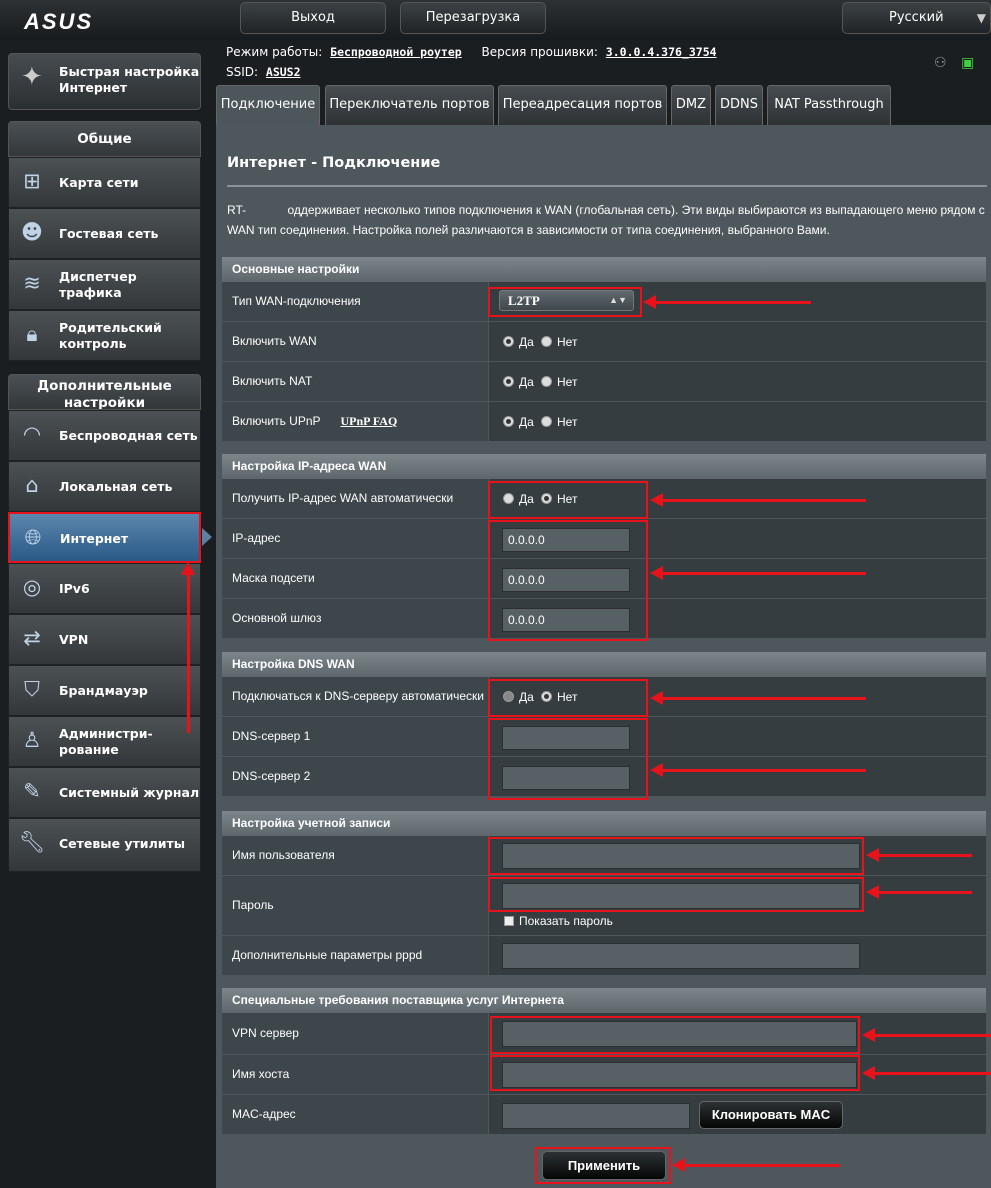  What do you see at coordinates (74, 588) in the screenshot?
I see `sidebar-item-label: IPv6` at bounding box center [74, 588].